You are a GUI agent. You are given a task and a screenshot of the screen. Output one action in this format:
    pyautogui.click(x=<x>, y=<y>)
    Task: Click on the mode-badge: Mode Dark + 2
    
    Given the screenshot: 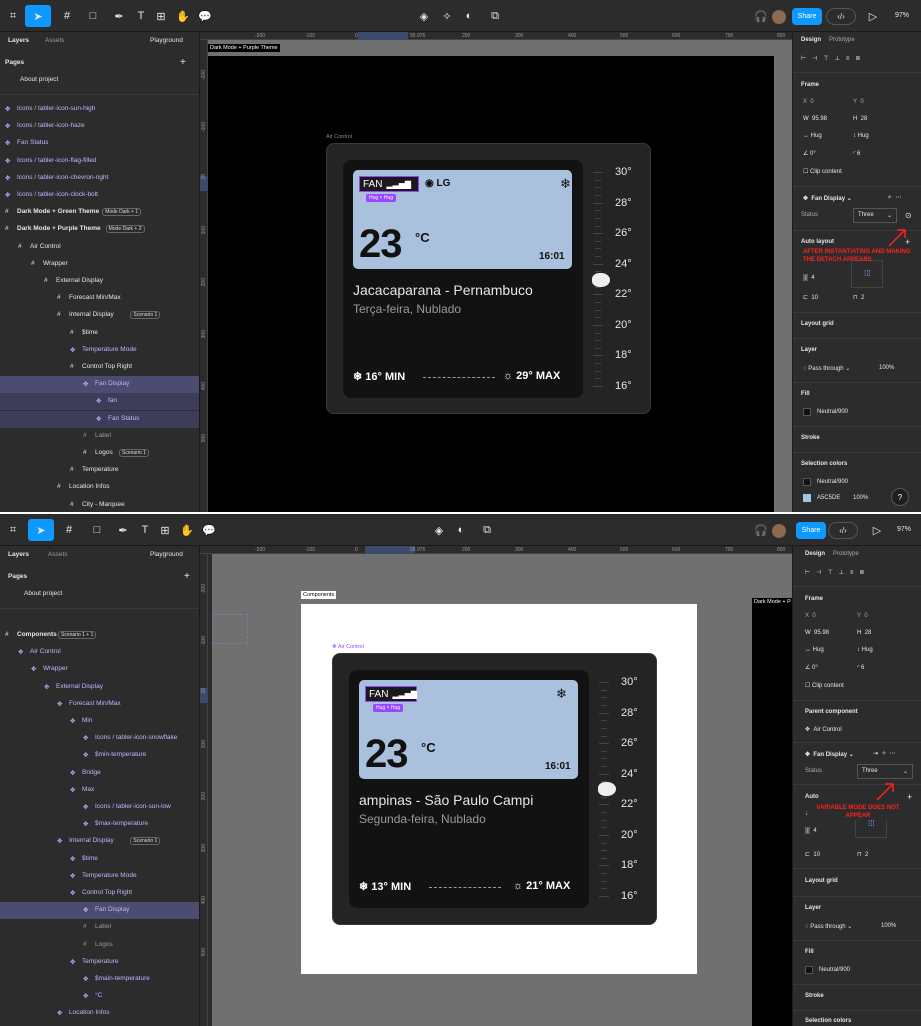 What is the action you would take?
    pyautogui.click(x=125, y=229)
    